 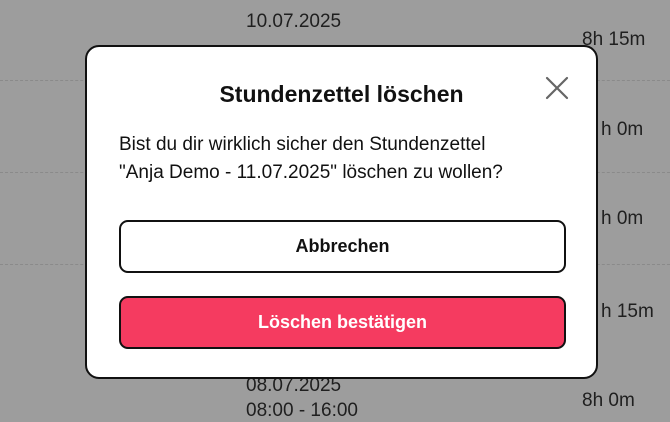 I want to click on dialog-title: Stundenzettel löschen, so click(x=341, y=94).